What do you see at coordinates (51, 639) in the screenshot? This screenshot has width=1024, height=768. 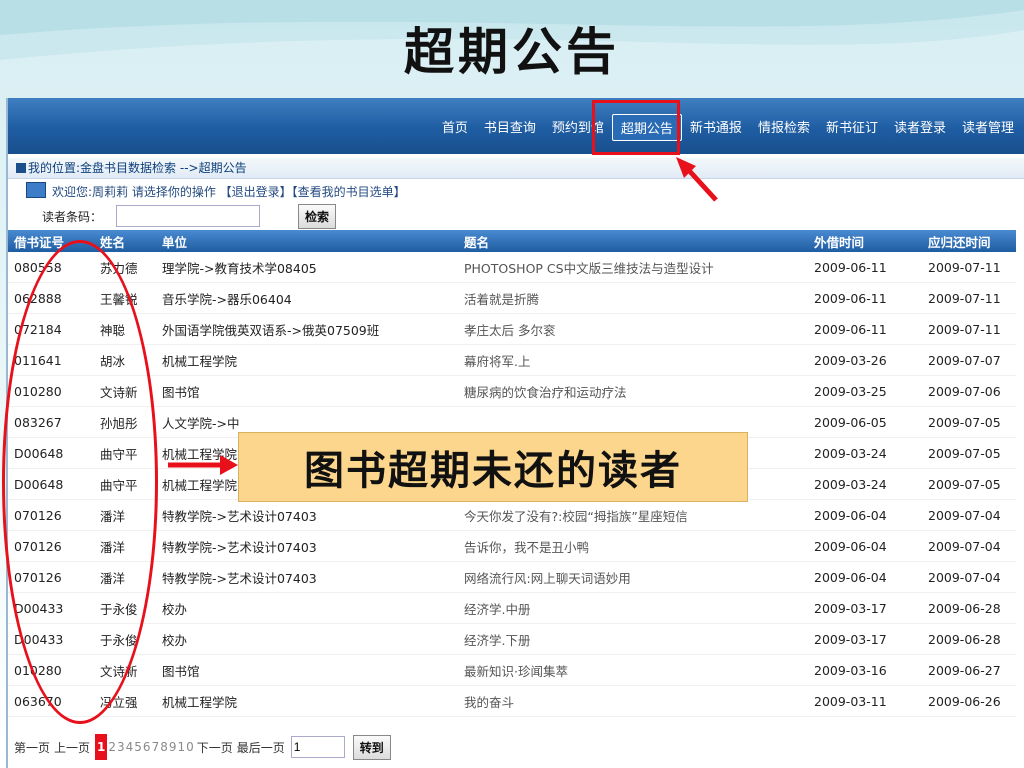 I see `table-cell: D00433` at bounding box center [51, 639].